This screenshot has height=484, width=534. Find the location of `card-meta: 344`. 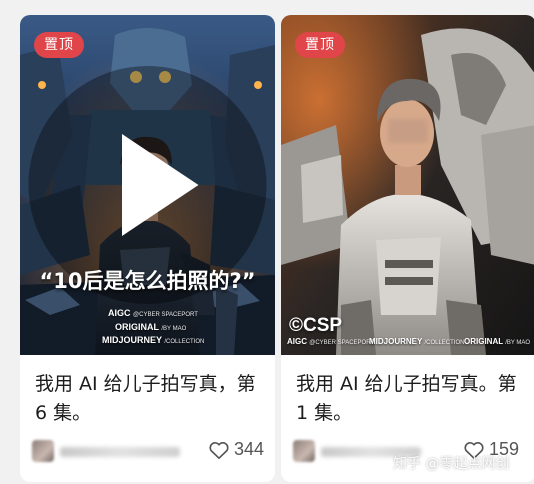

card-meta: 344 is located at coordinates (150, 451).